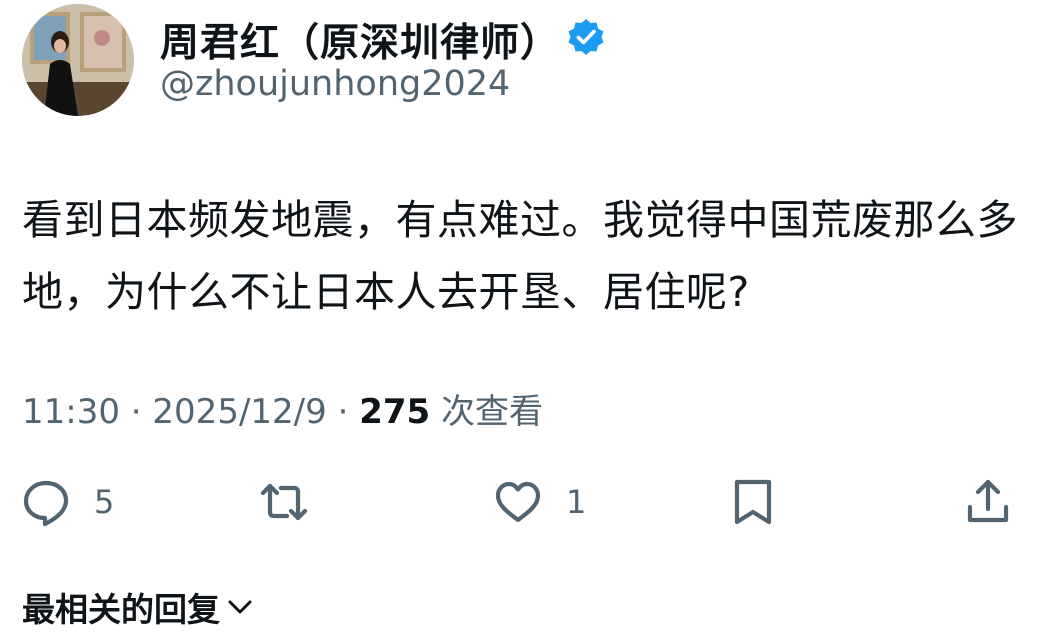  I want to click on avatar, so click(78, 60).